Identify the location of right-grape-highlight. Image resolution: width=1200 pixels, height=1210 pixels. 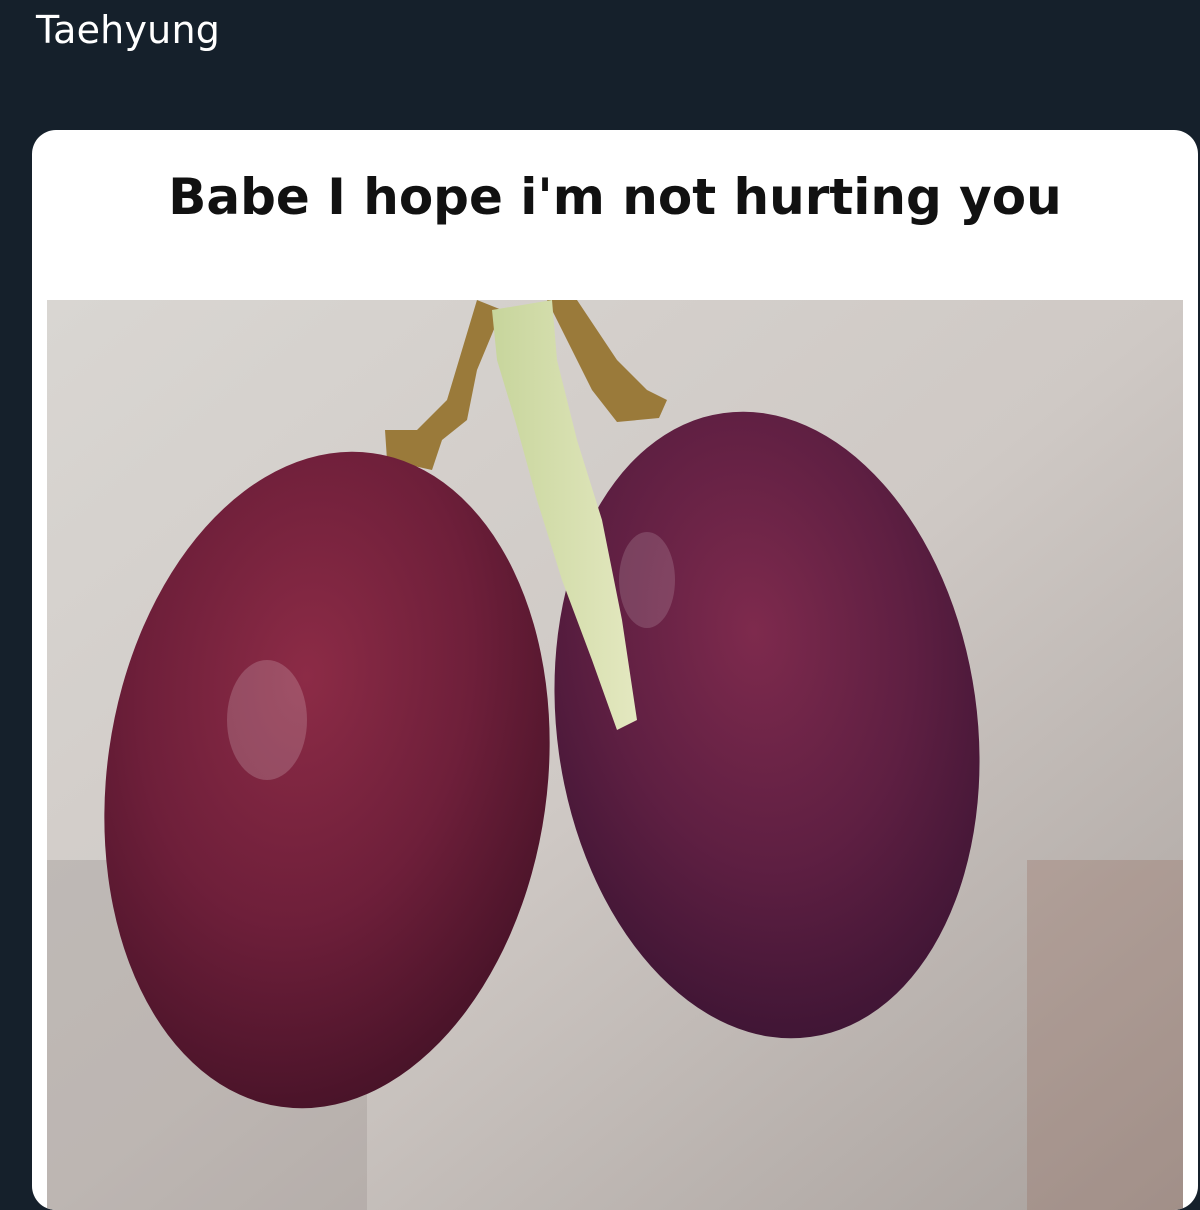
(647, 580).